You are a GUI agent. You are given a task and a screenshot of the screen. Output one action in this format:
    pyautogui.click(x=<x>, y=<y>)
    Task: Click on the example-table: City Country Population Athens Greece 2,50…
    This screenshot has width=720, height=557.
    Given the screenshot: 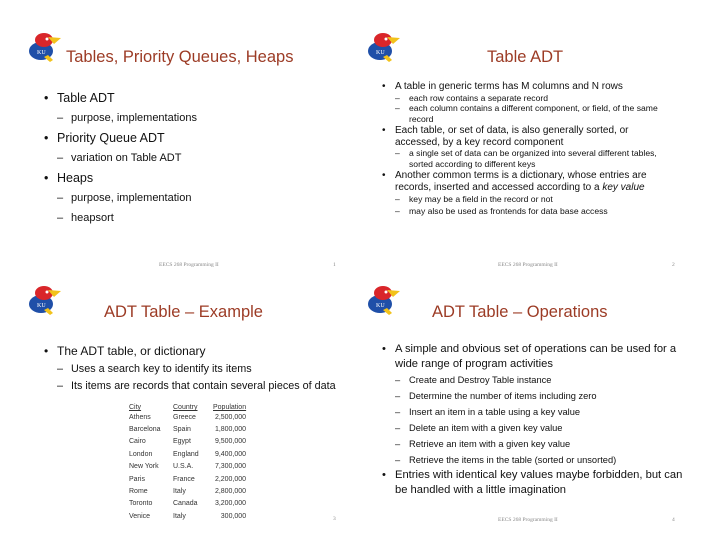 What is the action you would take?
    pyautogui.click(x=190, y=463)
    